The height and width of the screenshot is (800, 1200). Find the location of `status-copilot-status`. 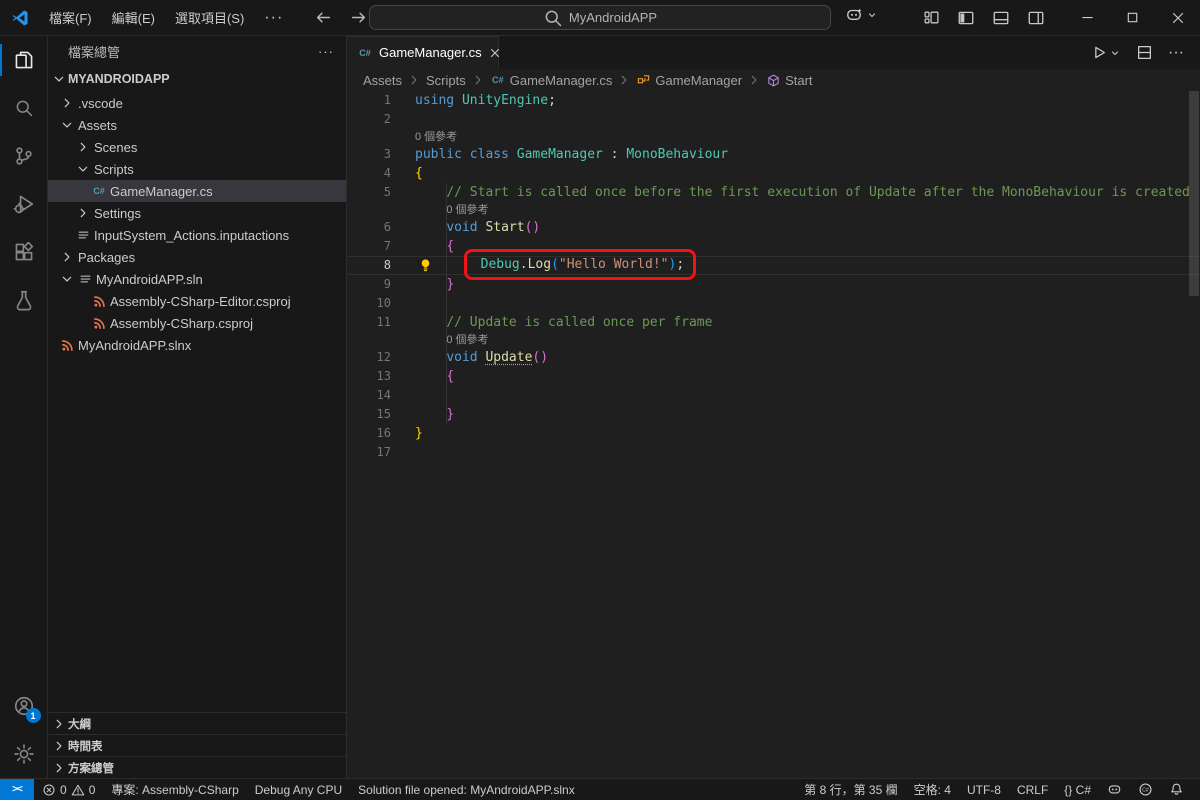

status-copilot-status is located at coordinates (1114, 789).